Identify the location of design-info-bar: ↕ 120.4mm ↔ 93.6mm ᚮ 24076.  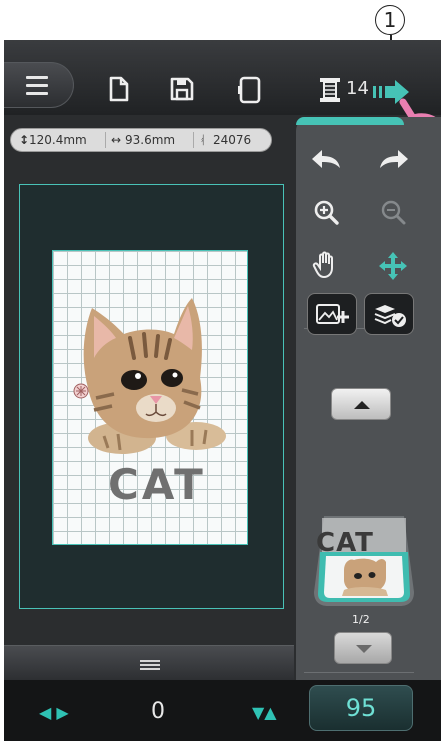
(141, 140).